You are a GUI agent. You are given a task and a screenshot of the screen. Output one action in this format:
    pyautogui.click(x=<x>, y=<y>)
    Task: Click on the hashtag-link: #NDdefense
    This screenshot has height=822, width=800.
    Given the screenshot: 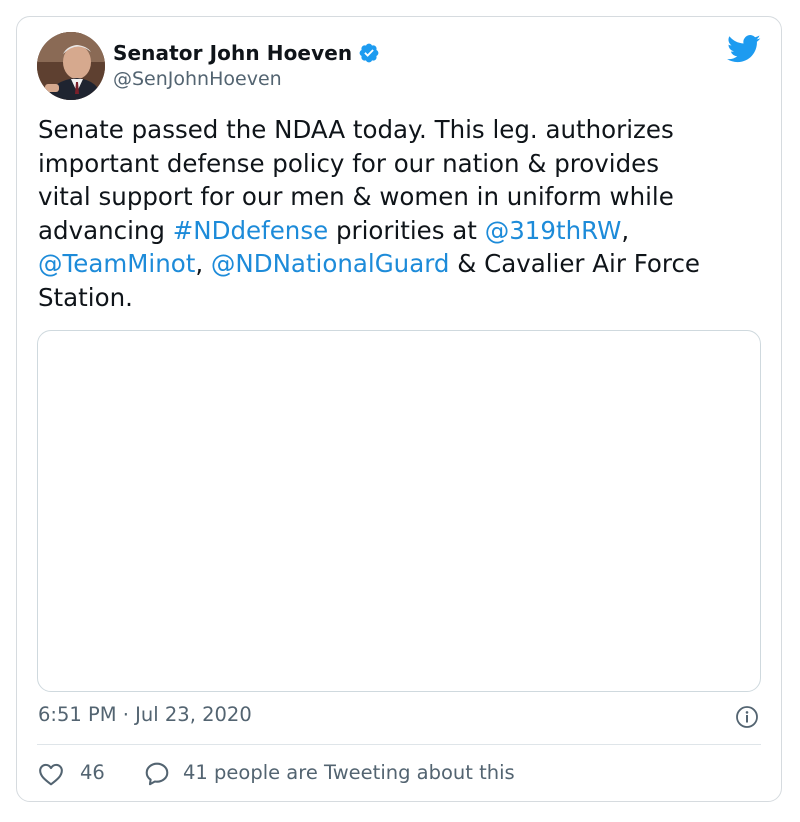 What is the action you would take?
    pyautogui.click(x=250, y=230)
    